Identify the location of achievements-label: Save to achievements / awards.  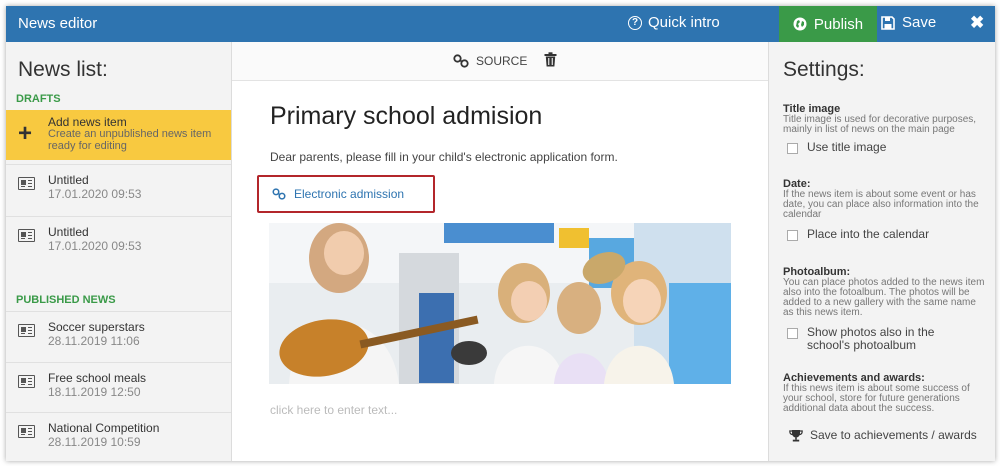
(893, 435).